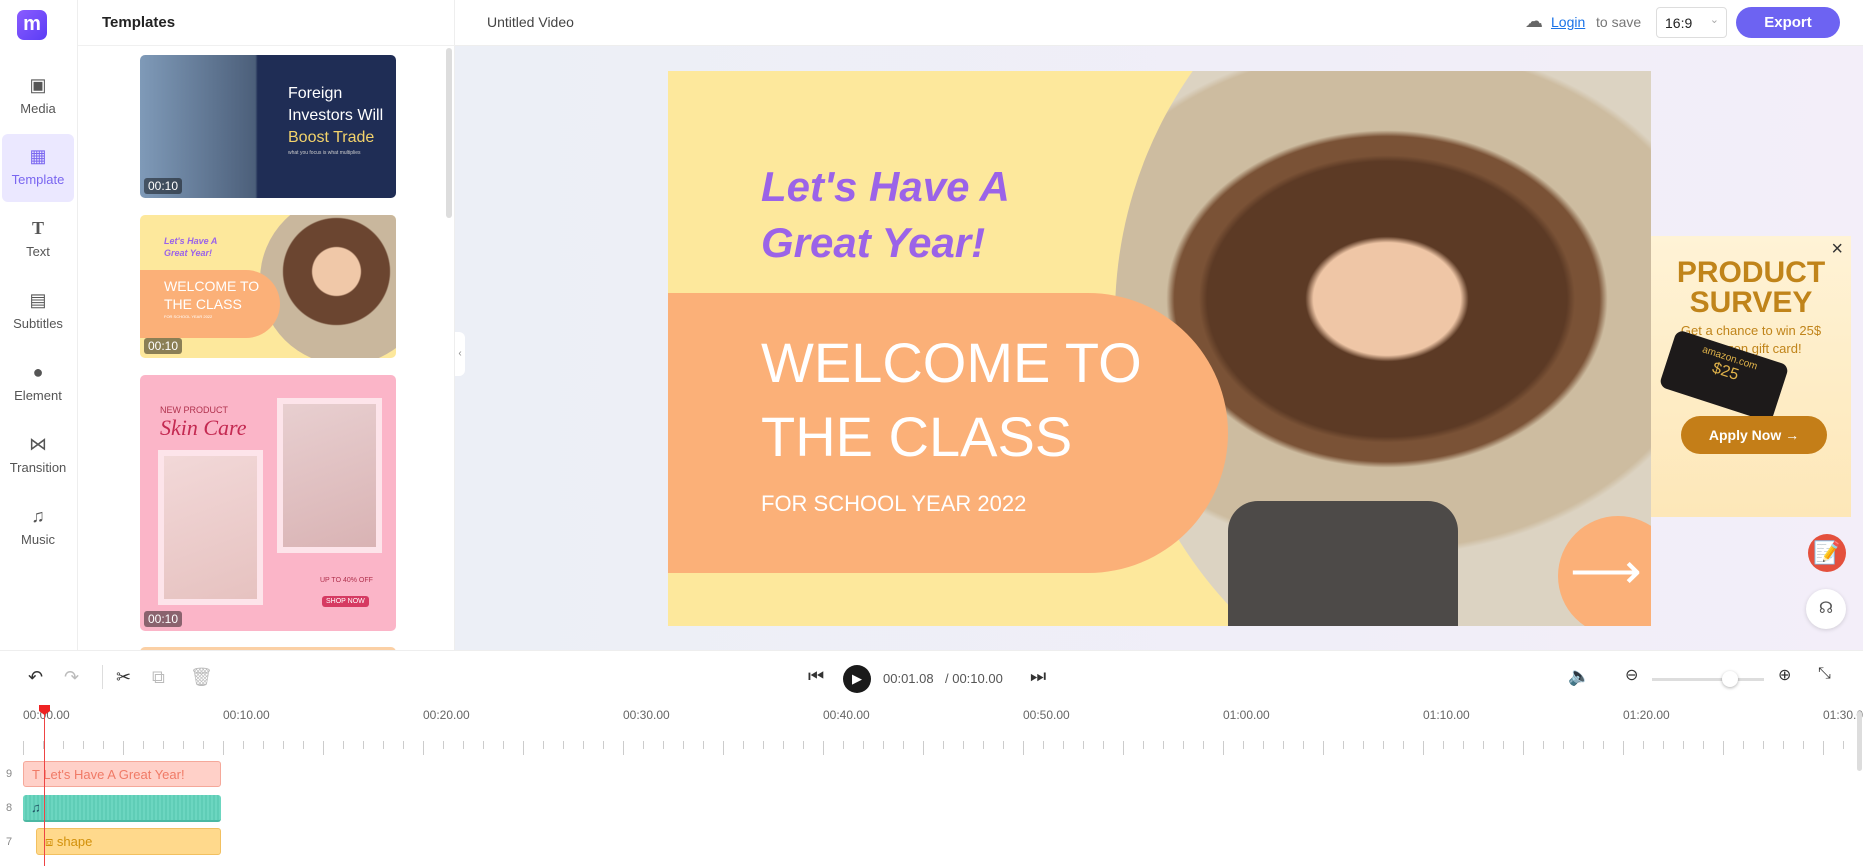  I want to click on text-clip: T Let's Have A Great Year!, so click(122, 774).